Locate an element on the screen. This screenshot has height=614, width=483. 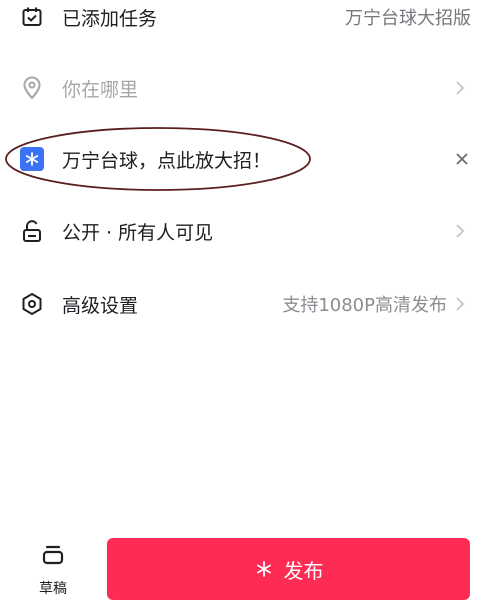
task-value: 万宁台球大招版 is located at coordinates (408, 18).